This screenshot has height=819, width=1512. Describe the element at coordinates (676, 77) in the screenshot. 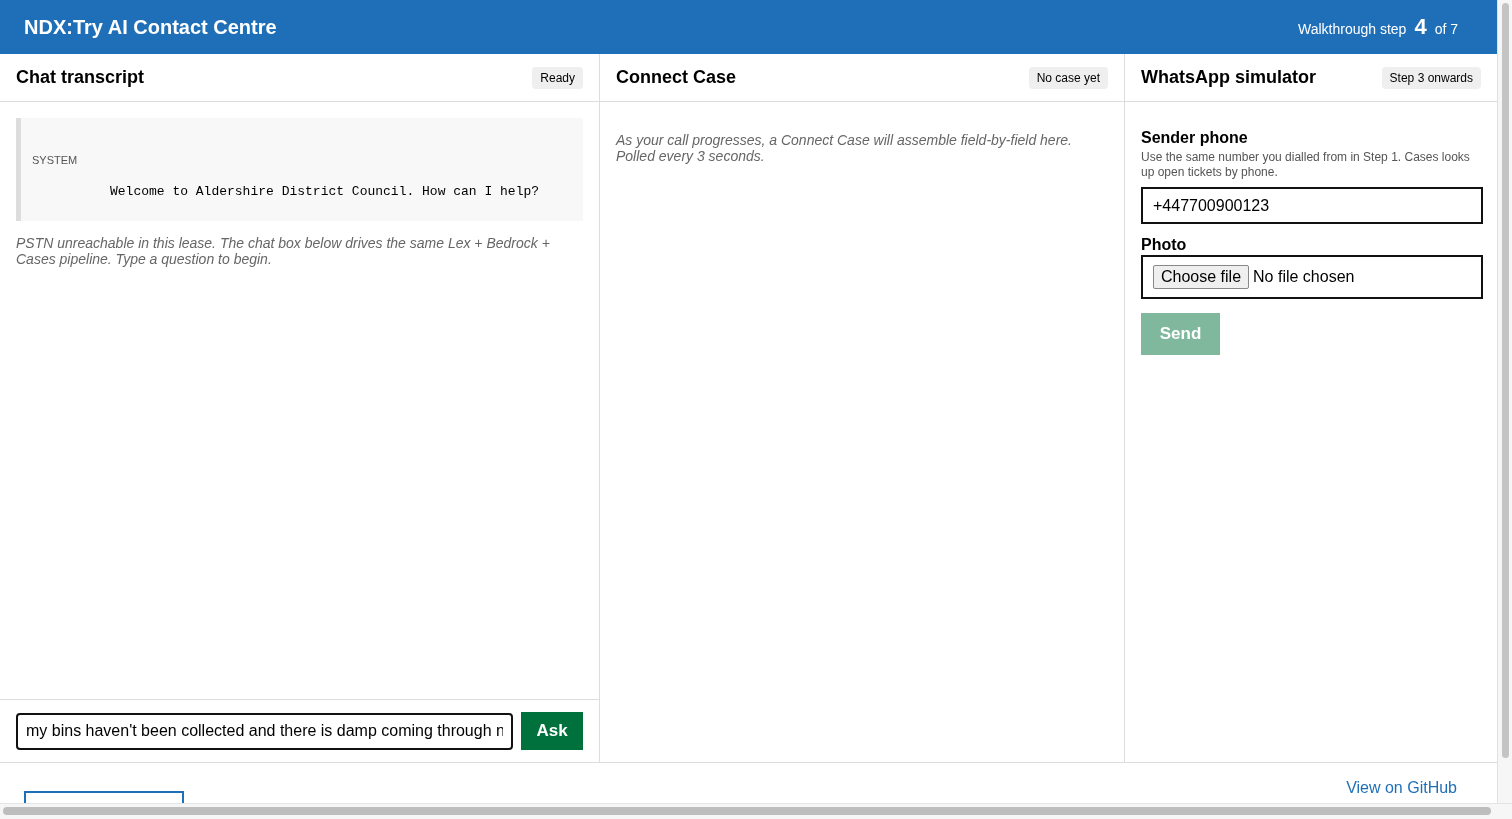

I see `panel-title: Connect Case` at that location.